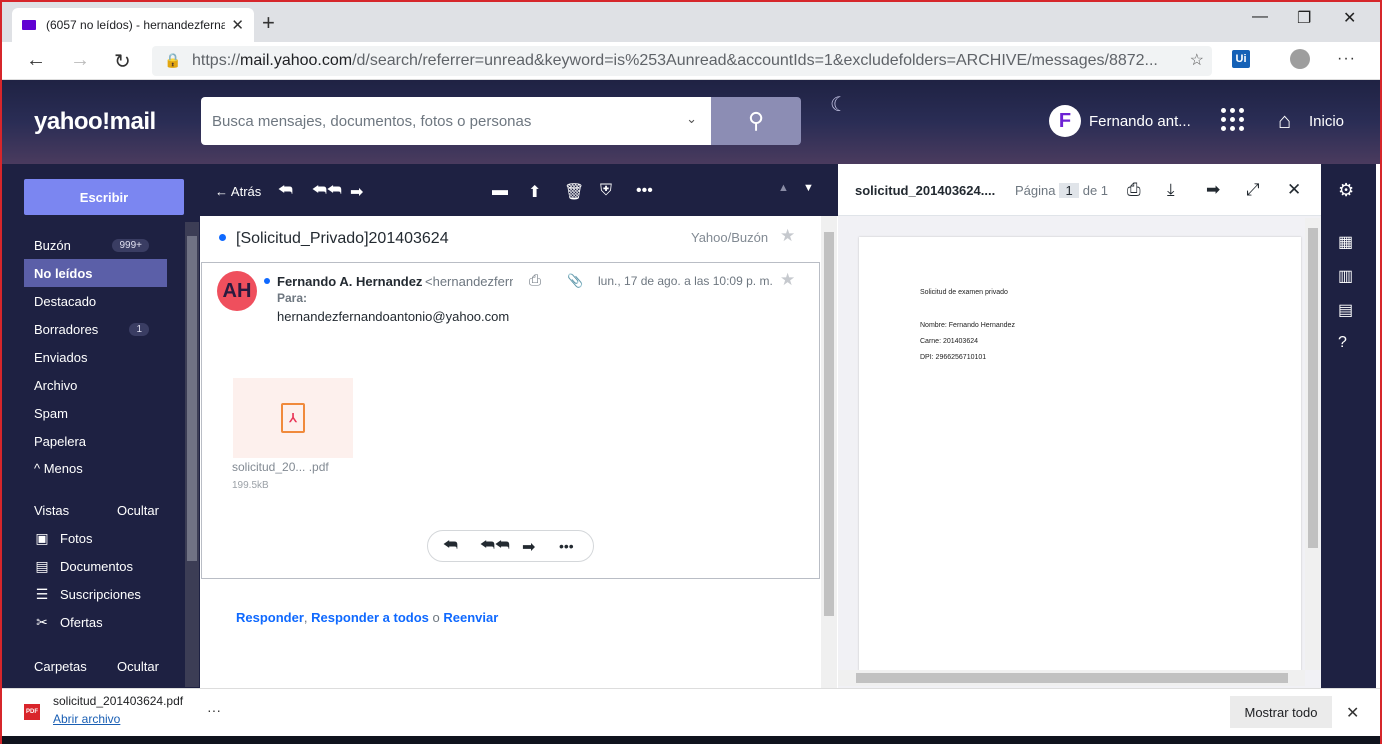 The width and height of the screenshot is (1382, 744). What do you see at coordinates (469, 281) in the screenshot?
I see `sender-email: <hernandezfernandoantonio@yahoo.com>` at bounding box center [469, 281].